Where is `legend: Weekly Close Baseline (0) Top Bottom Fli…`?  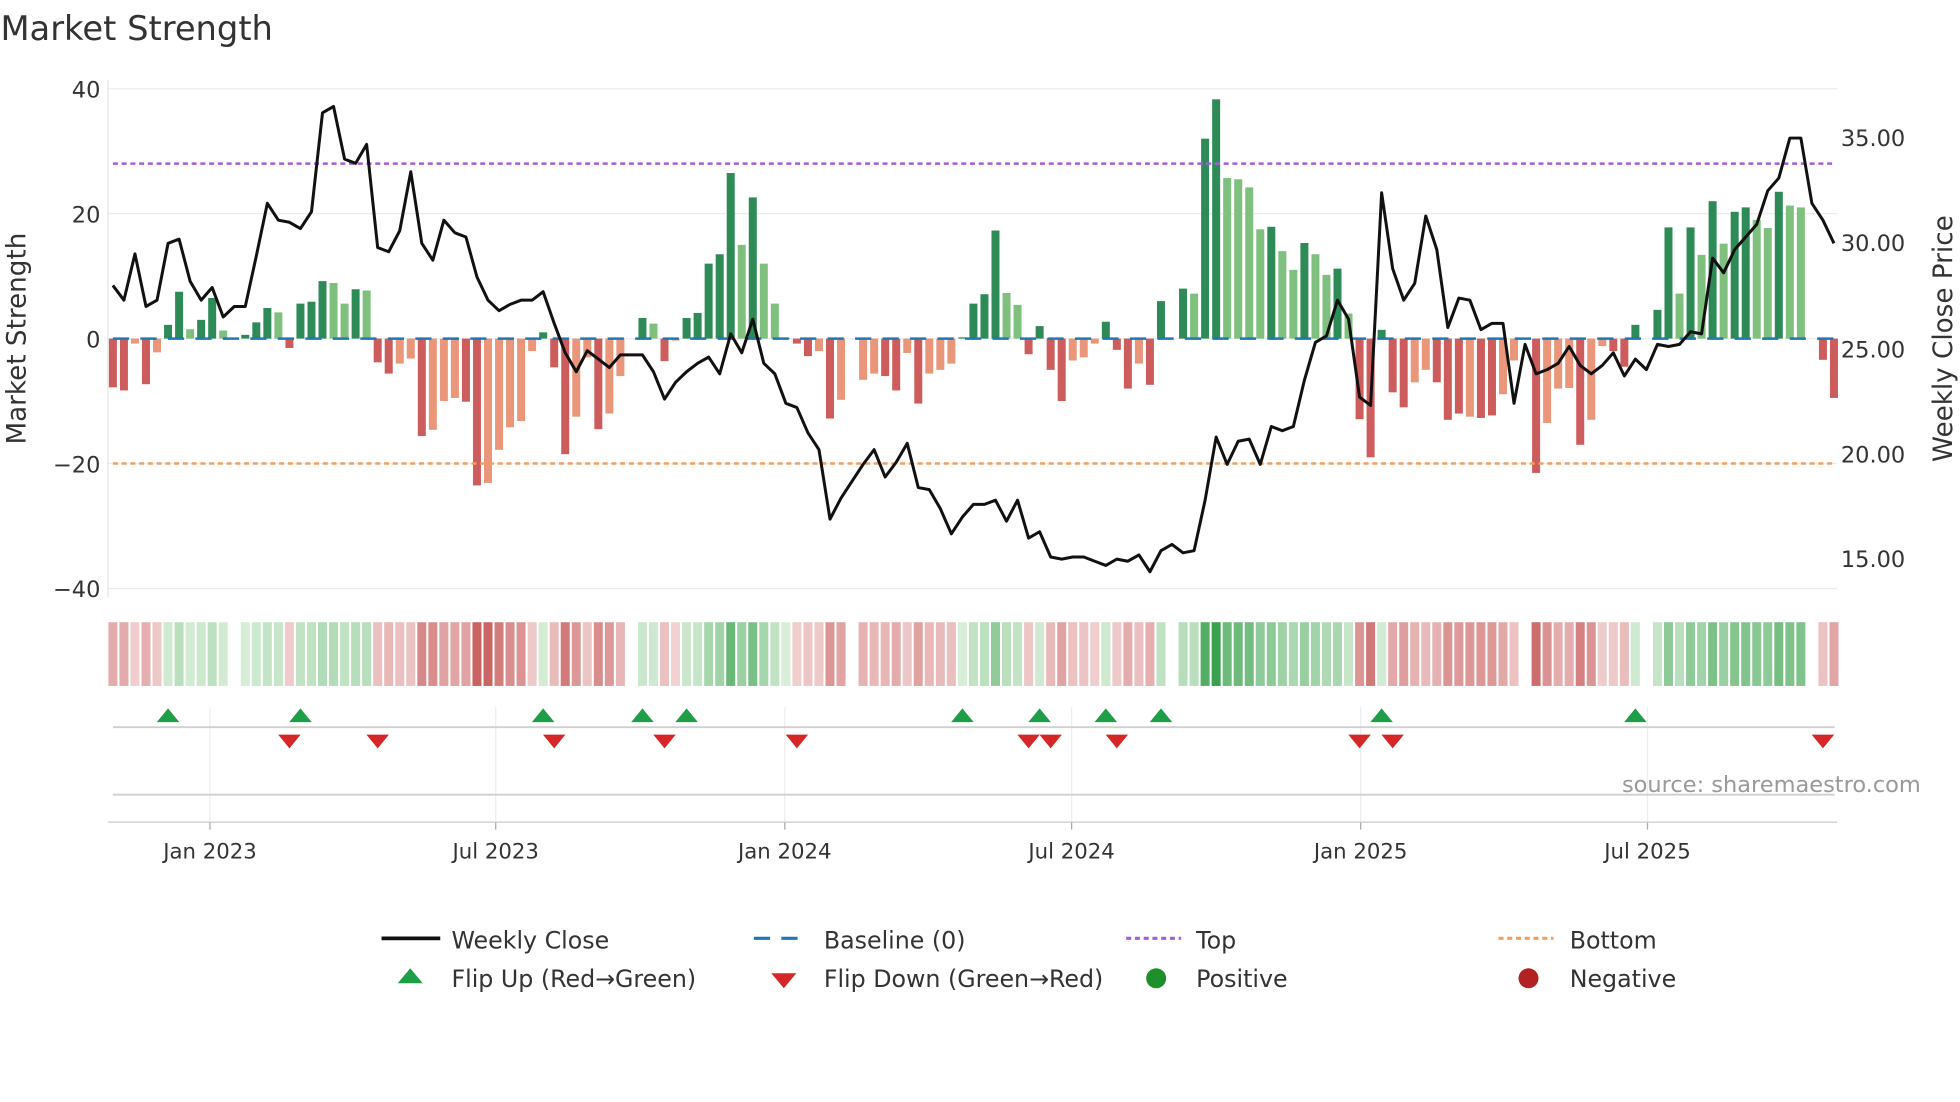
legend: Weekly Close Baseline (0) Top Bottom Fli… is located at coordinates (1028, 959).